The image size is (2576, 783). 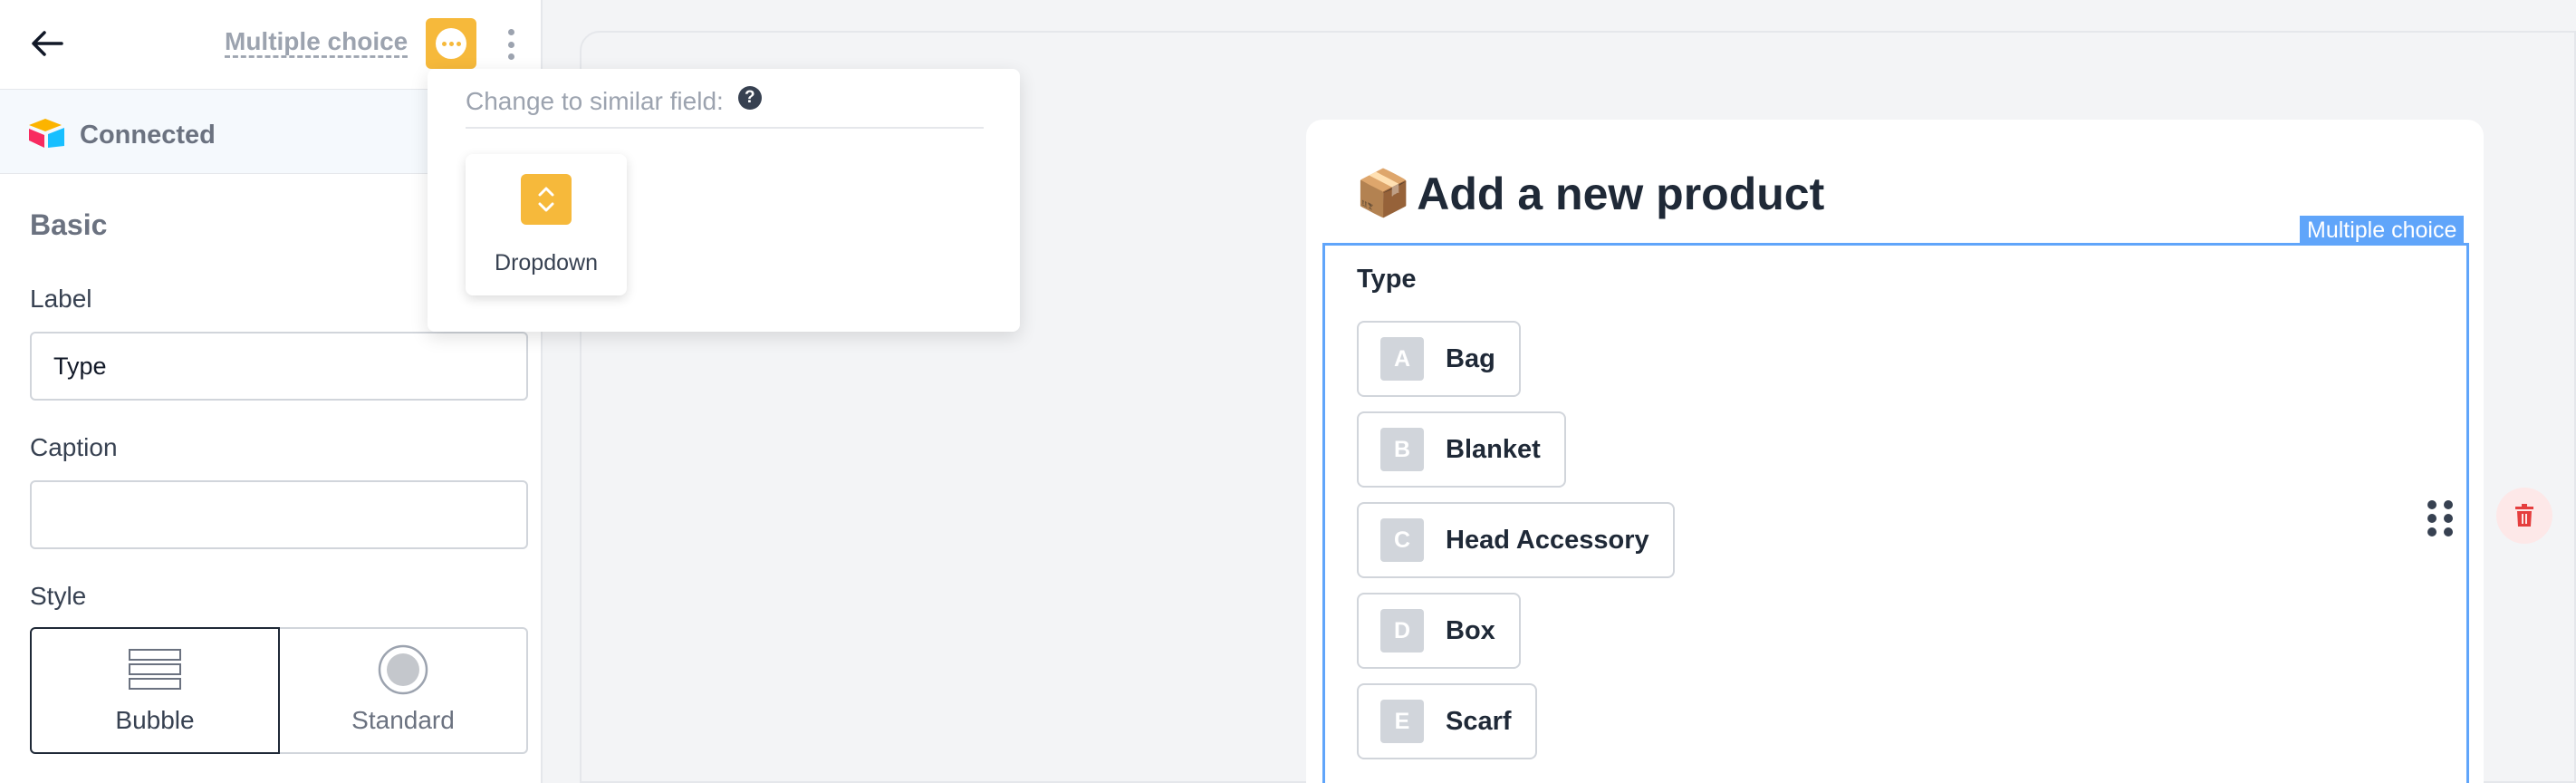 What do you see at coordinates (1439, 359) in the screenshot?
I see `choice-option: A Bag` at bounding box center [1439, 359].